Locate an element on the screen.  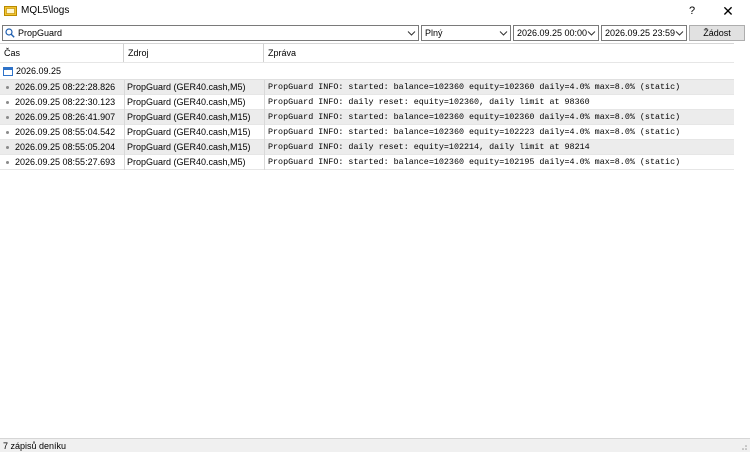
column-header-time: Čas is located at coordinates (62, 53).